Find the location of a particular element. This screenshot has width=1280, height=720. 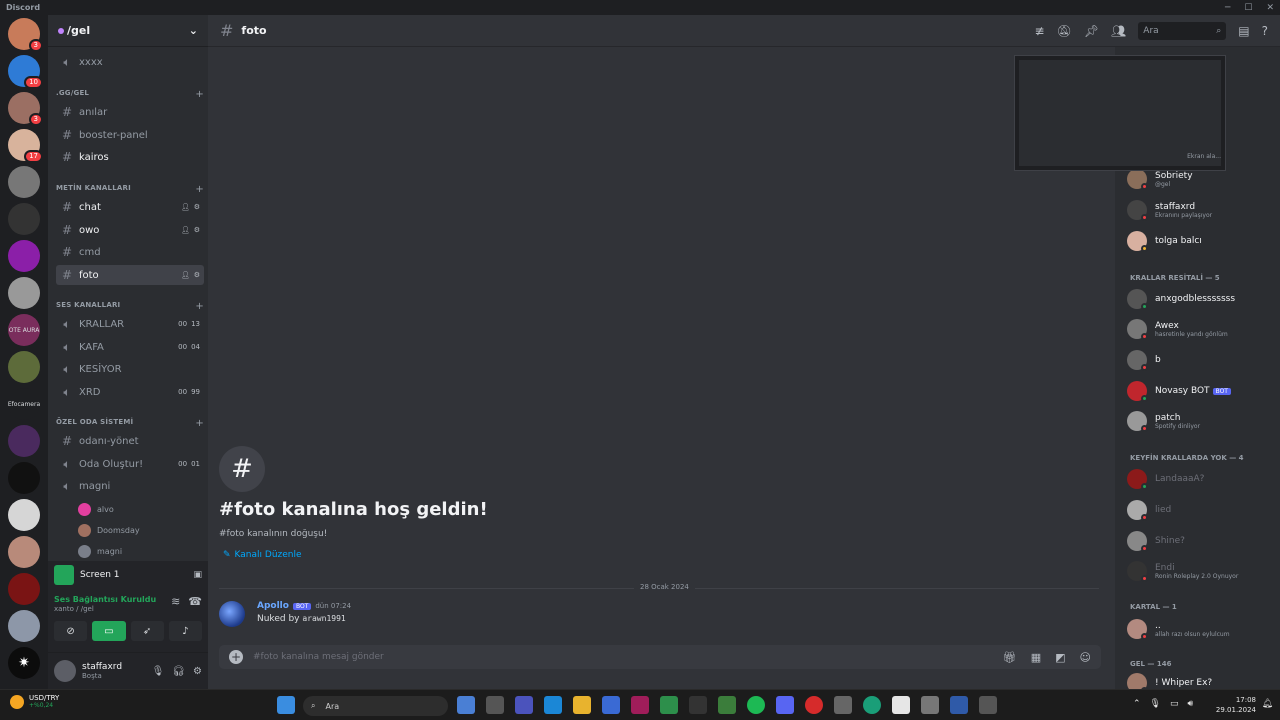

category-metin-kanallari: METİN KANALLARI + is located at coordinates (130, 189).